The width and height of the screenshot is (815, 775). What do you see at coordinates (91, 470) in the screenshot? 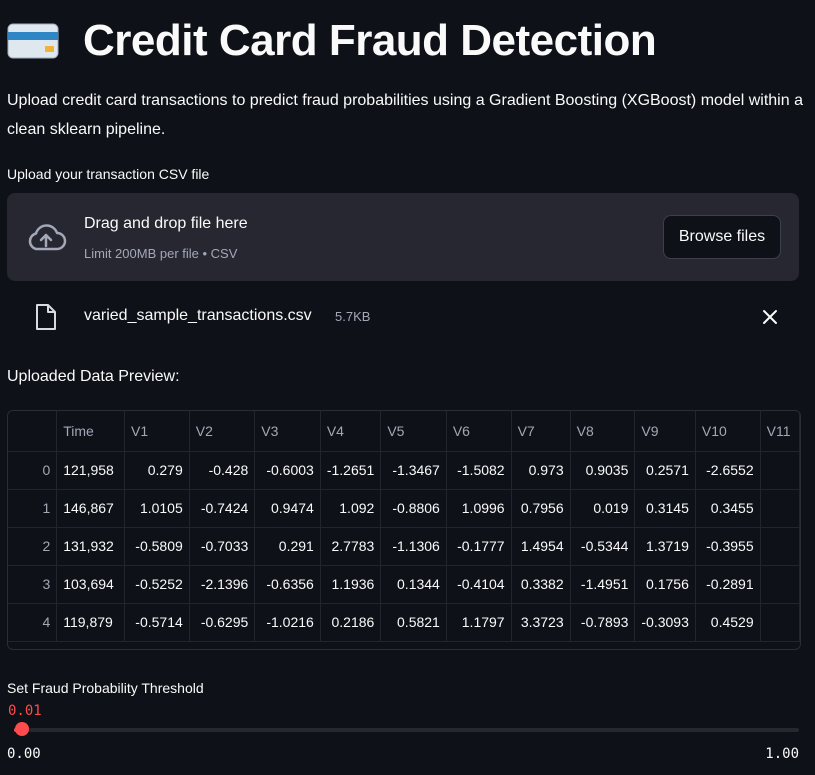
I see `table-cell: 121,958` at bounding box center [91, 470].